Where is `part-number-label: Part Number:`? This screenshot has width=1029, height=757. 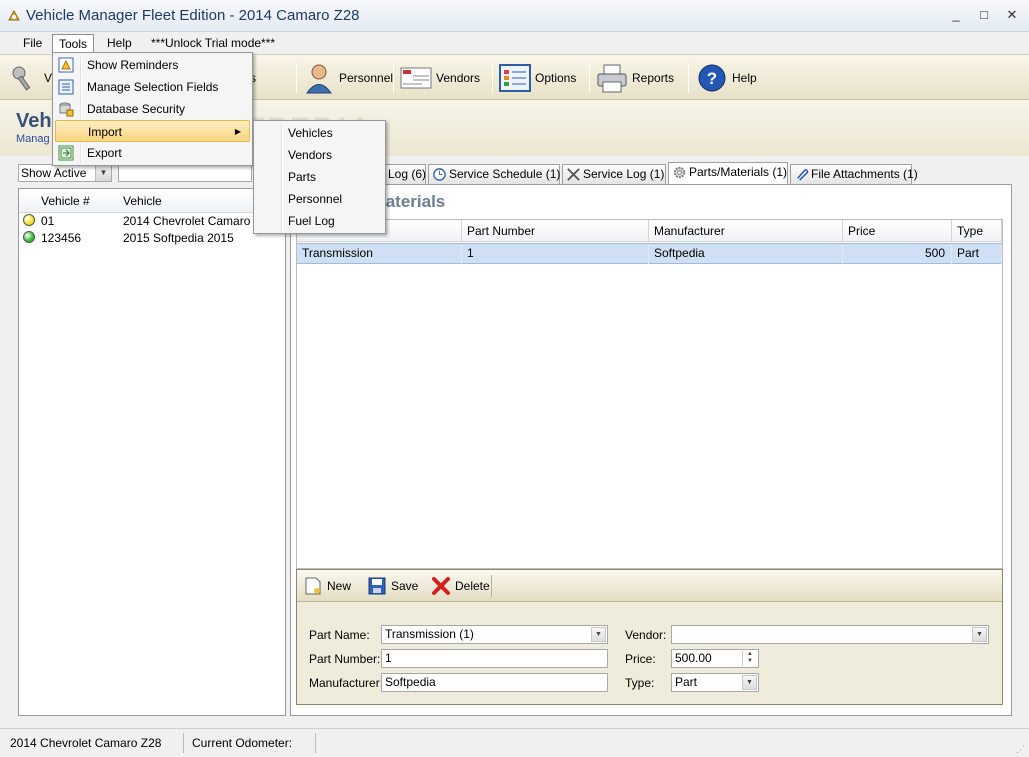
part-number-label: Part Number: is located at coordinates (345, 659).